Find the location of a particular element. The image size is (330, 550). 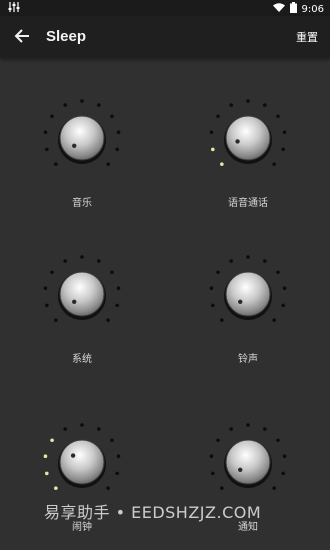

wifi-icon is located at coordinates (278, 9).